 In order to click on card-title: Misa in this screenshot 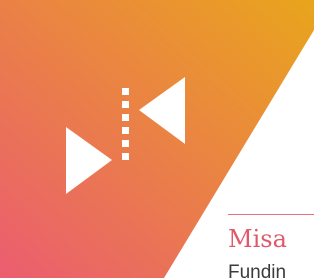, I will do `click(271, 239)`.